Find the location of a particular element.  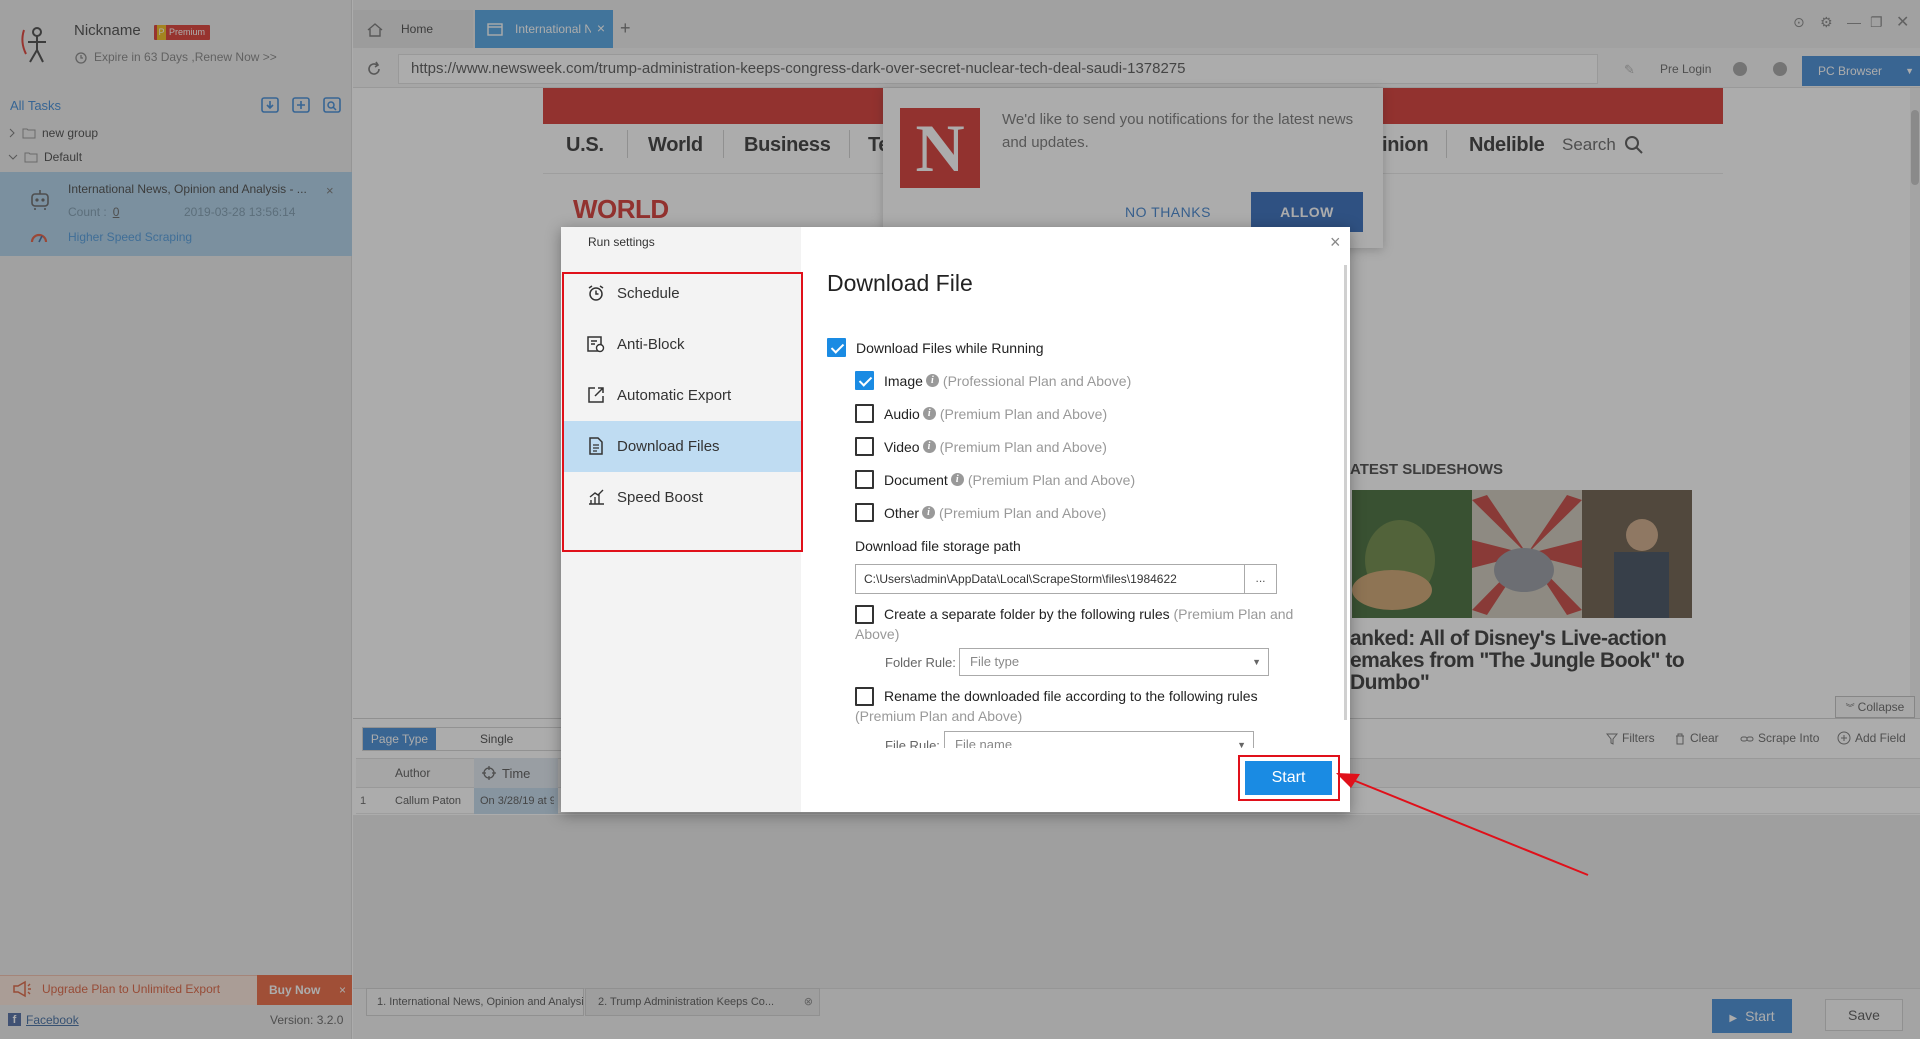

download-while-running-option: Download Files while Running is located at coordinates (935, 347).